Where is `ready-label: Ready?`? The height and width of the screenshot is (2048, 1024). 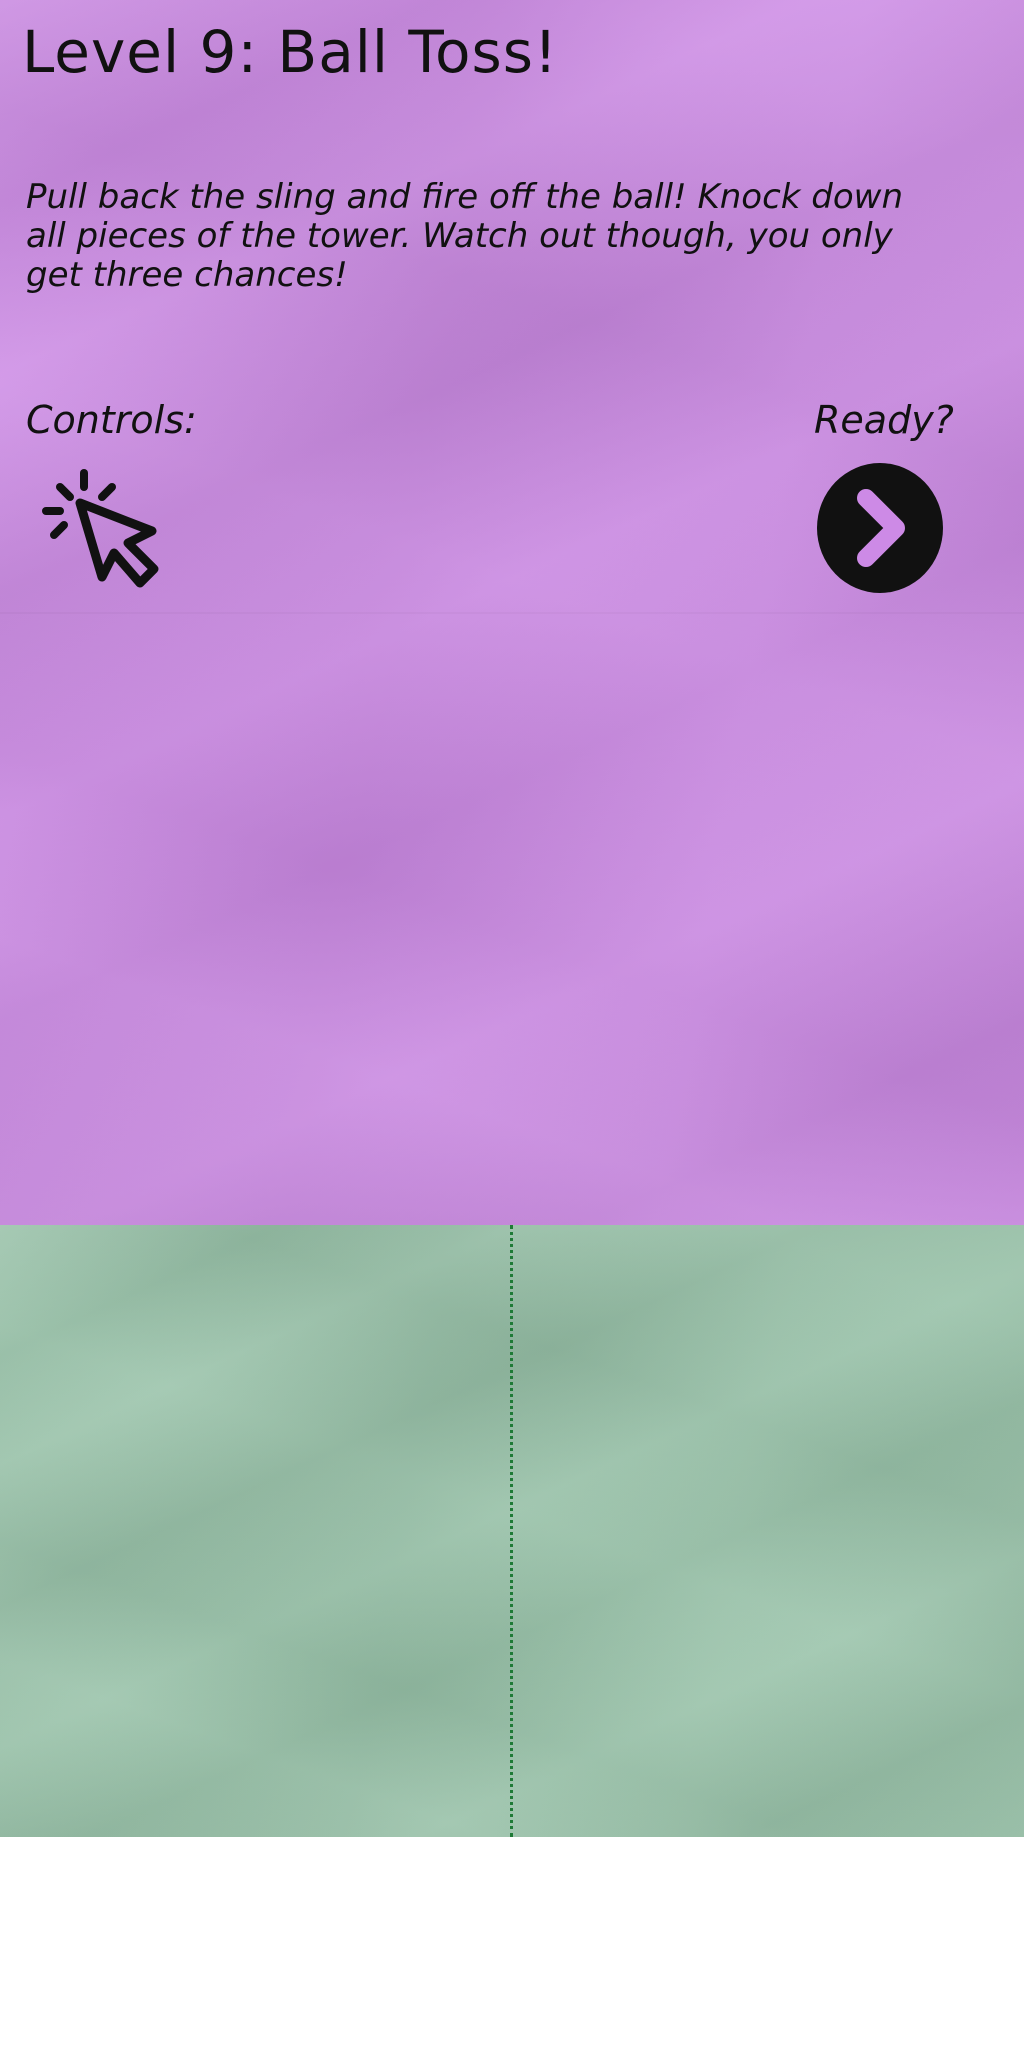
ready-label: Ready? is located at coordinates (884, 420).